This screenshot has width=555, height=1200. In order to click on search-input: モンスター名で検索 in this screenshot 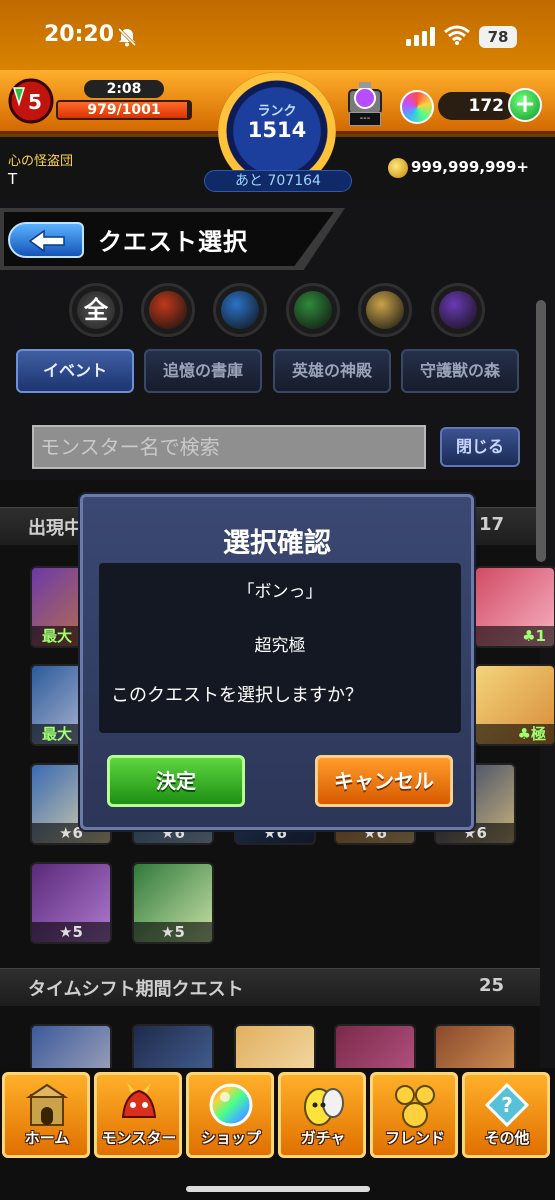, I will do `click(229, 447)`.